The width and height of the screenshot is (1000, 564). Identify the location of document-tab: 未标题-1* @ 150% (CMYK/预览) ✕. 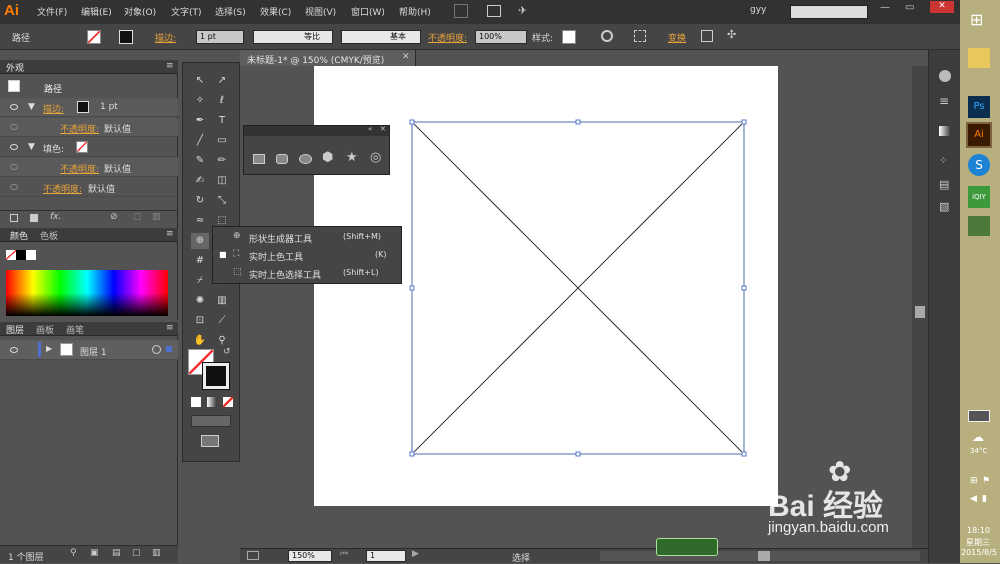
(328, 58).